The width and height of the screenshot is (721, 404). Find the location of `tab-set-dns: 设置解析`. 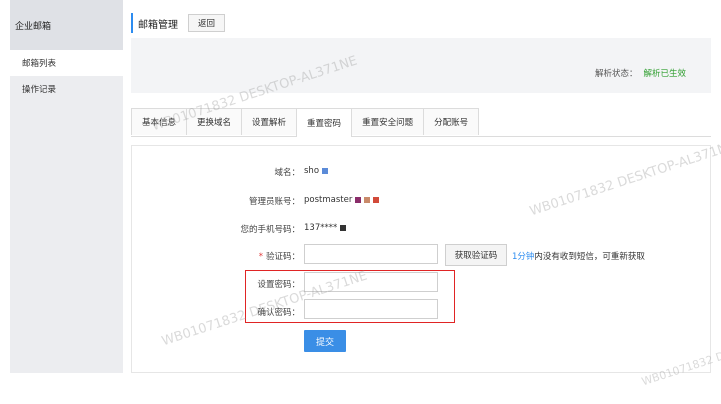

tab-set-dns: 设置解析 is located at coordinates (269, 121).